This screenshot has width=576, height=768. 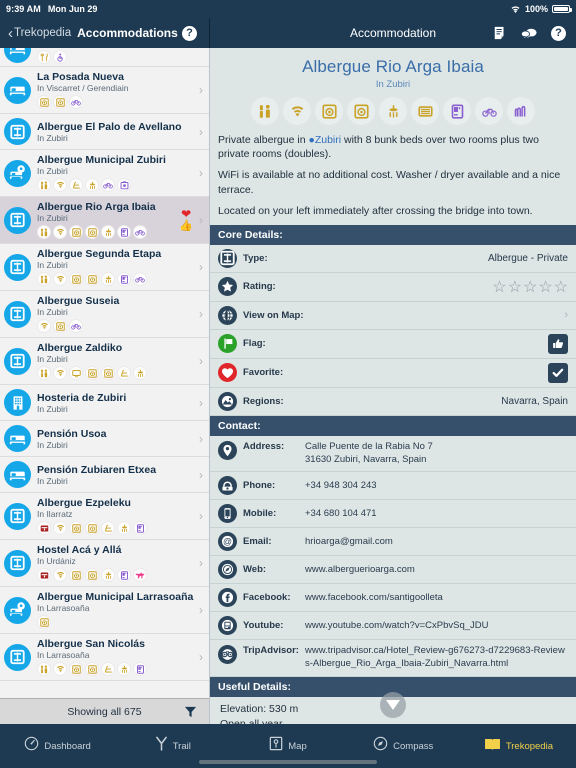 What do you see at coordinates (558, 372) in the screenshot?
I see `check-icon` at bounding box center [558, 372].